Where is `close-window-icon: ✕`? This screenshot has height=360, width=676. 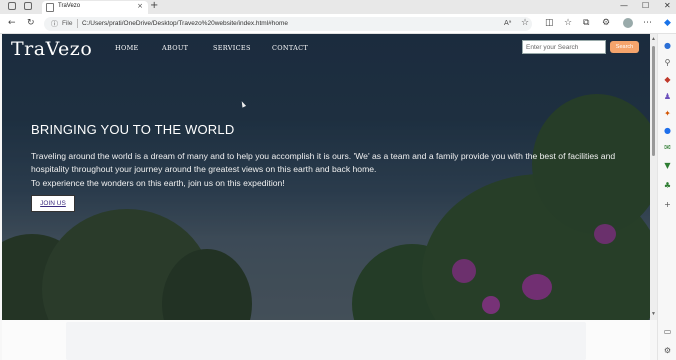
close-window-icon: ✕ is located at coordinates (667, 5).